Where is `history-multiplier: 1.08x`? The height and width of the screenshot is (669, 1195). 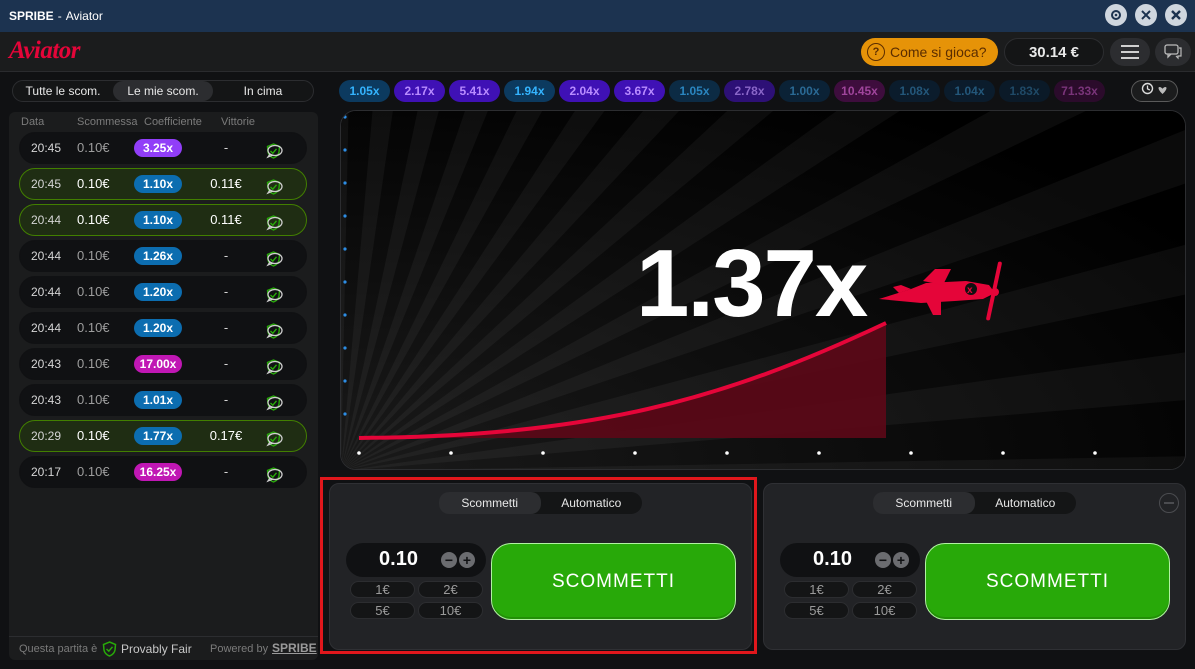 history-multiplier: 1.08x is located at coordinates (914, 91).